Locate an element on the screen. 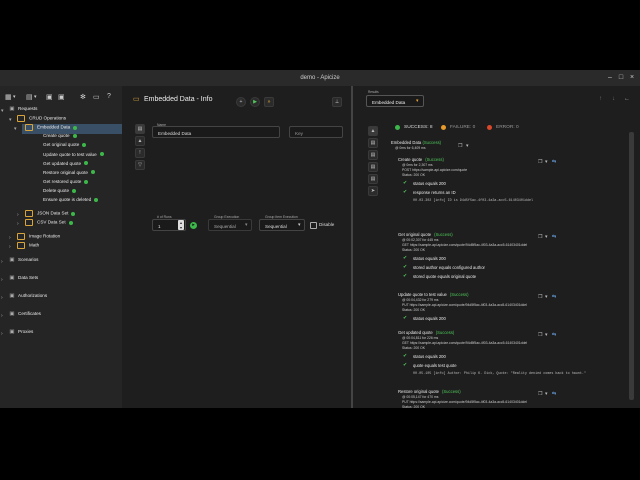  test-result: status equals 200 is located at coordinates (429, 356).